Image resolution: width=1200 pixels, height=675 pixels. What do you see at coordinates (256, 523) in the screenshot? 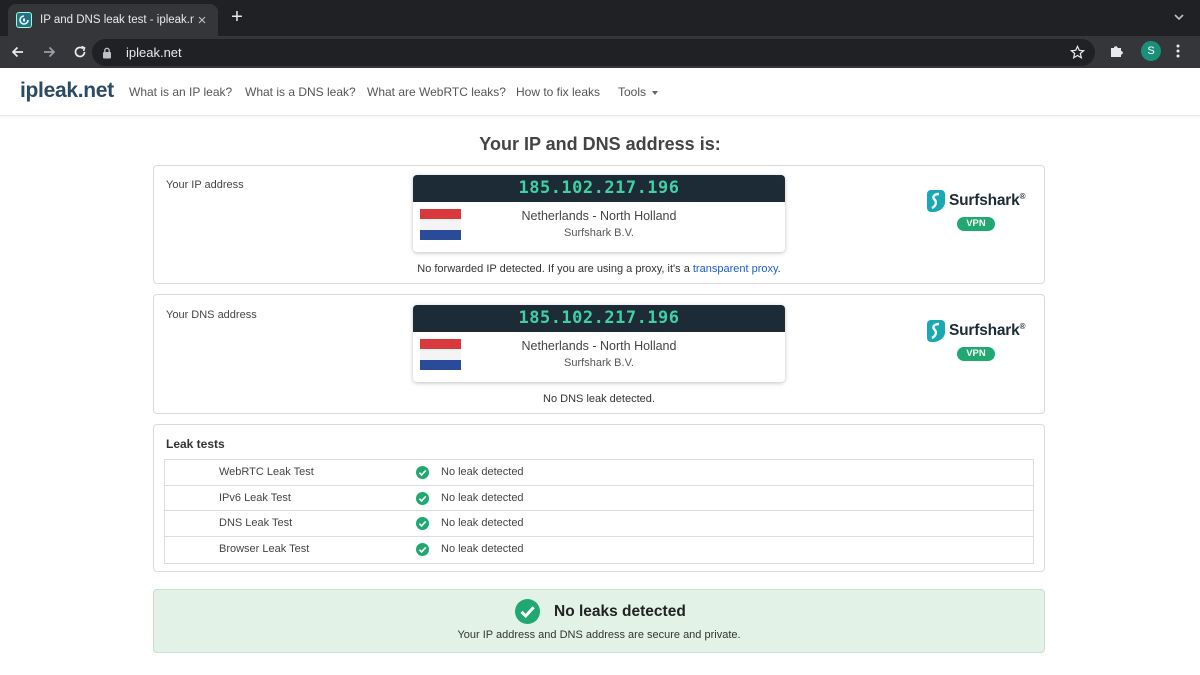
I see `leak-test-name: DNS Leak Test` at bounding box center [256, 523].